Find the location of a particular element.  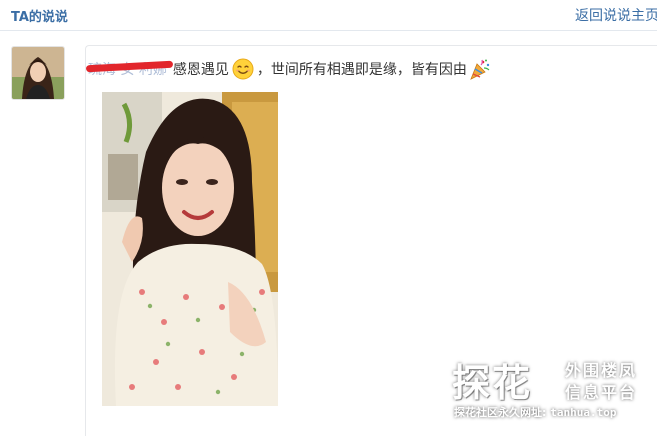

page-title: TA的说说 is located at coordinates (39, 17).